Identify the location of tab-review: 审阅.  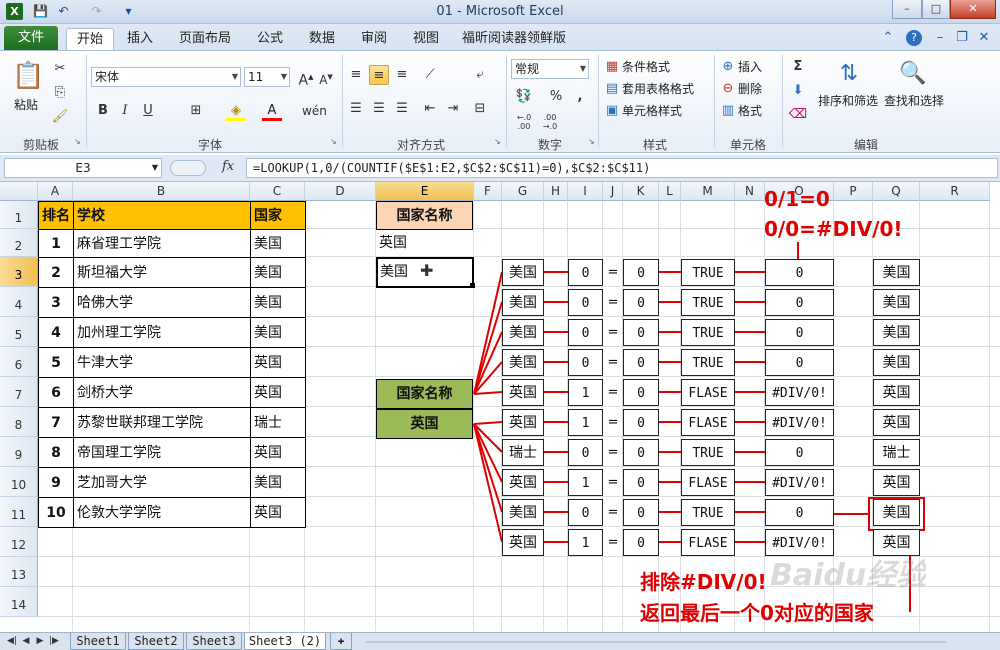
(374, 39).